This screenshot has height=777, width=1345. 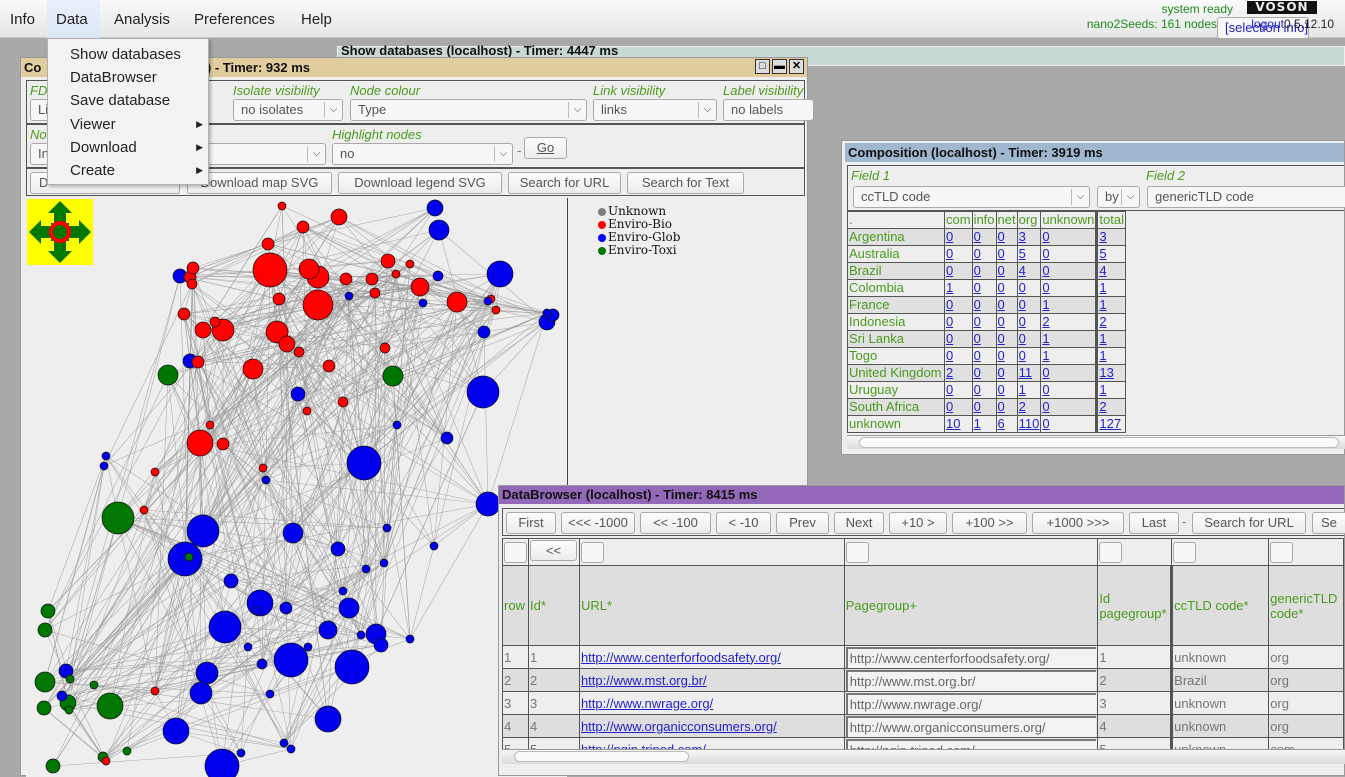 What do you see at coordinates (531, 523) in the screenshot?
I see `nav-button-0: First` at bounding box center [531, 523].